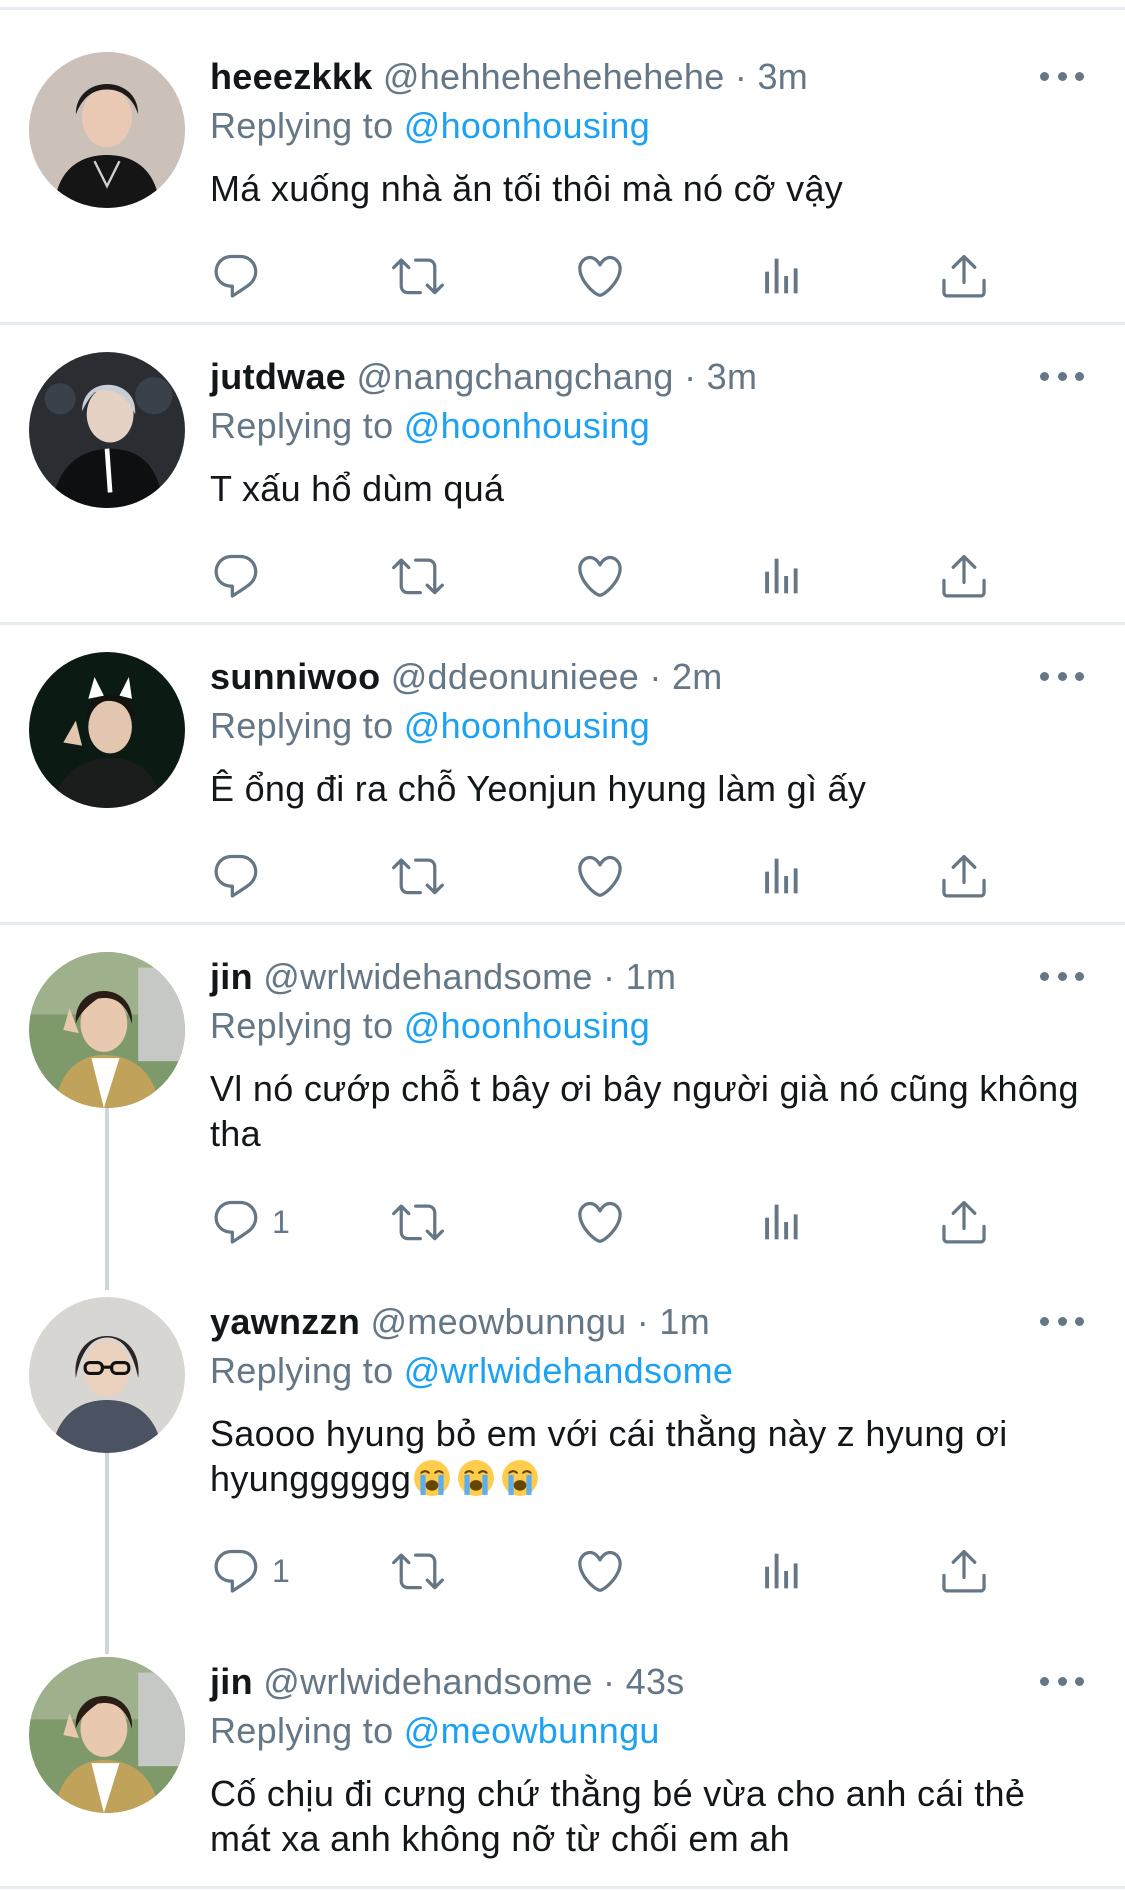 The image size is (1125, 1890). What do you see at coordinates (295, 676) in the screenshot?
I see `display-name: sunniwoo` at bounding box center [295, 676].